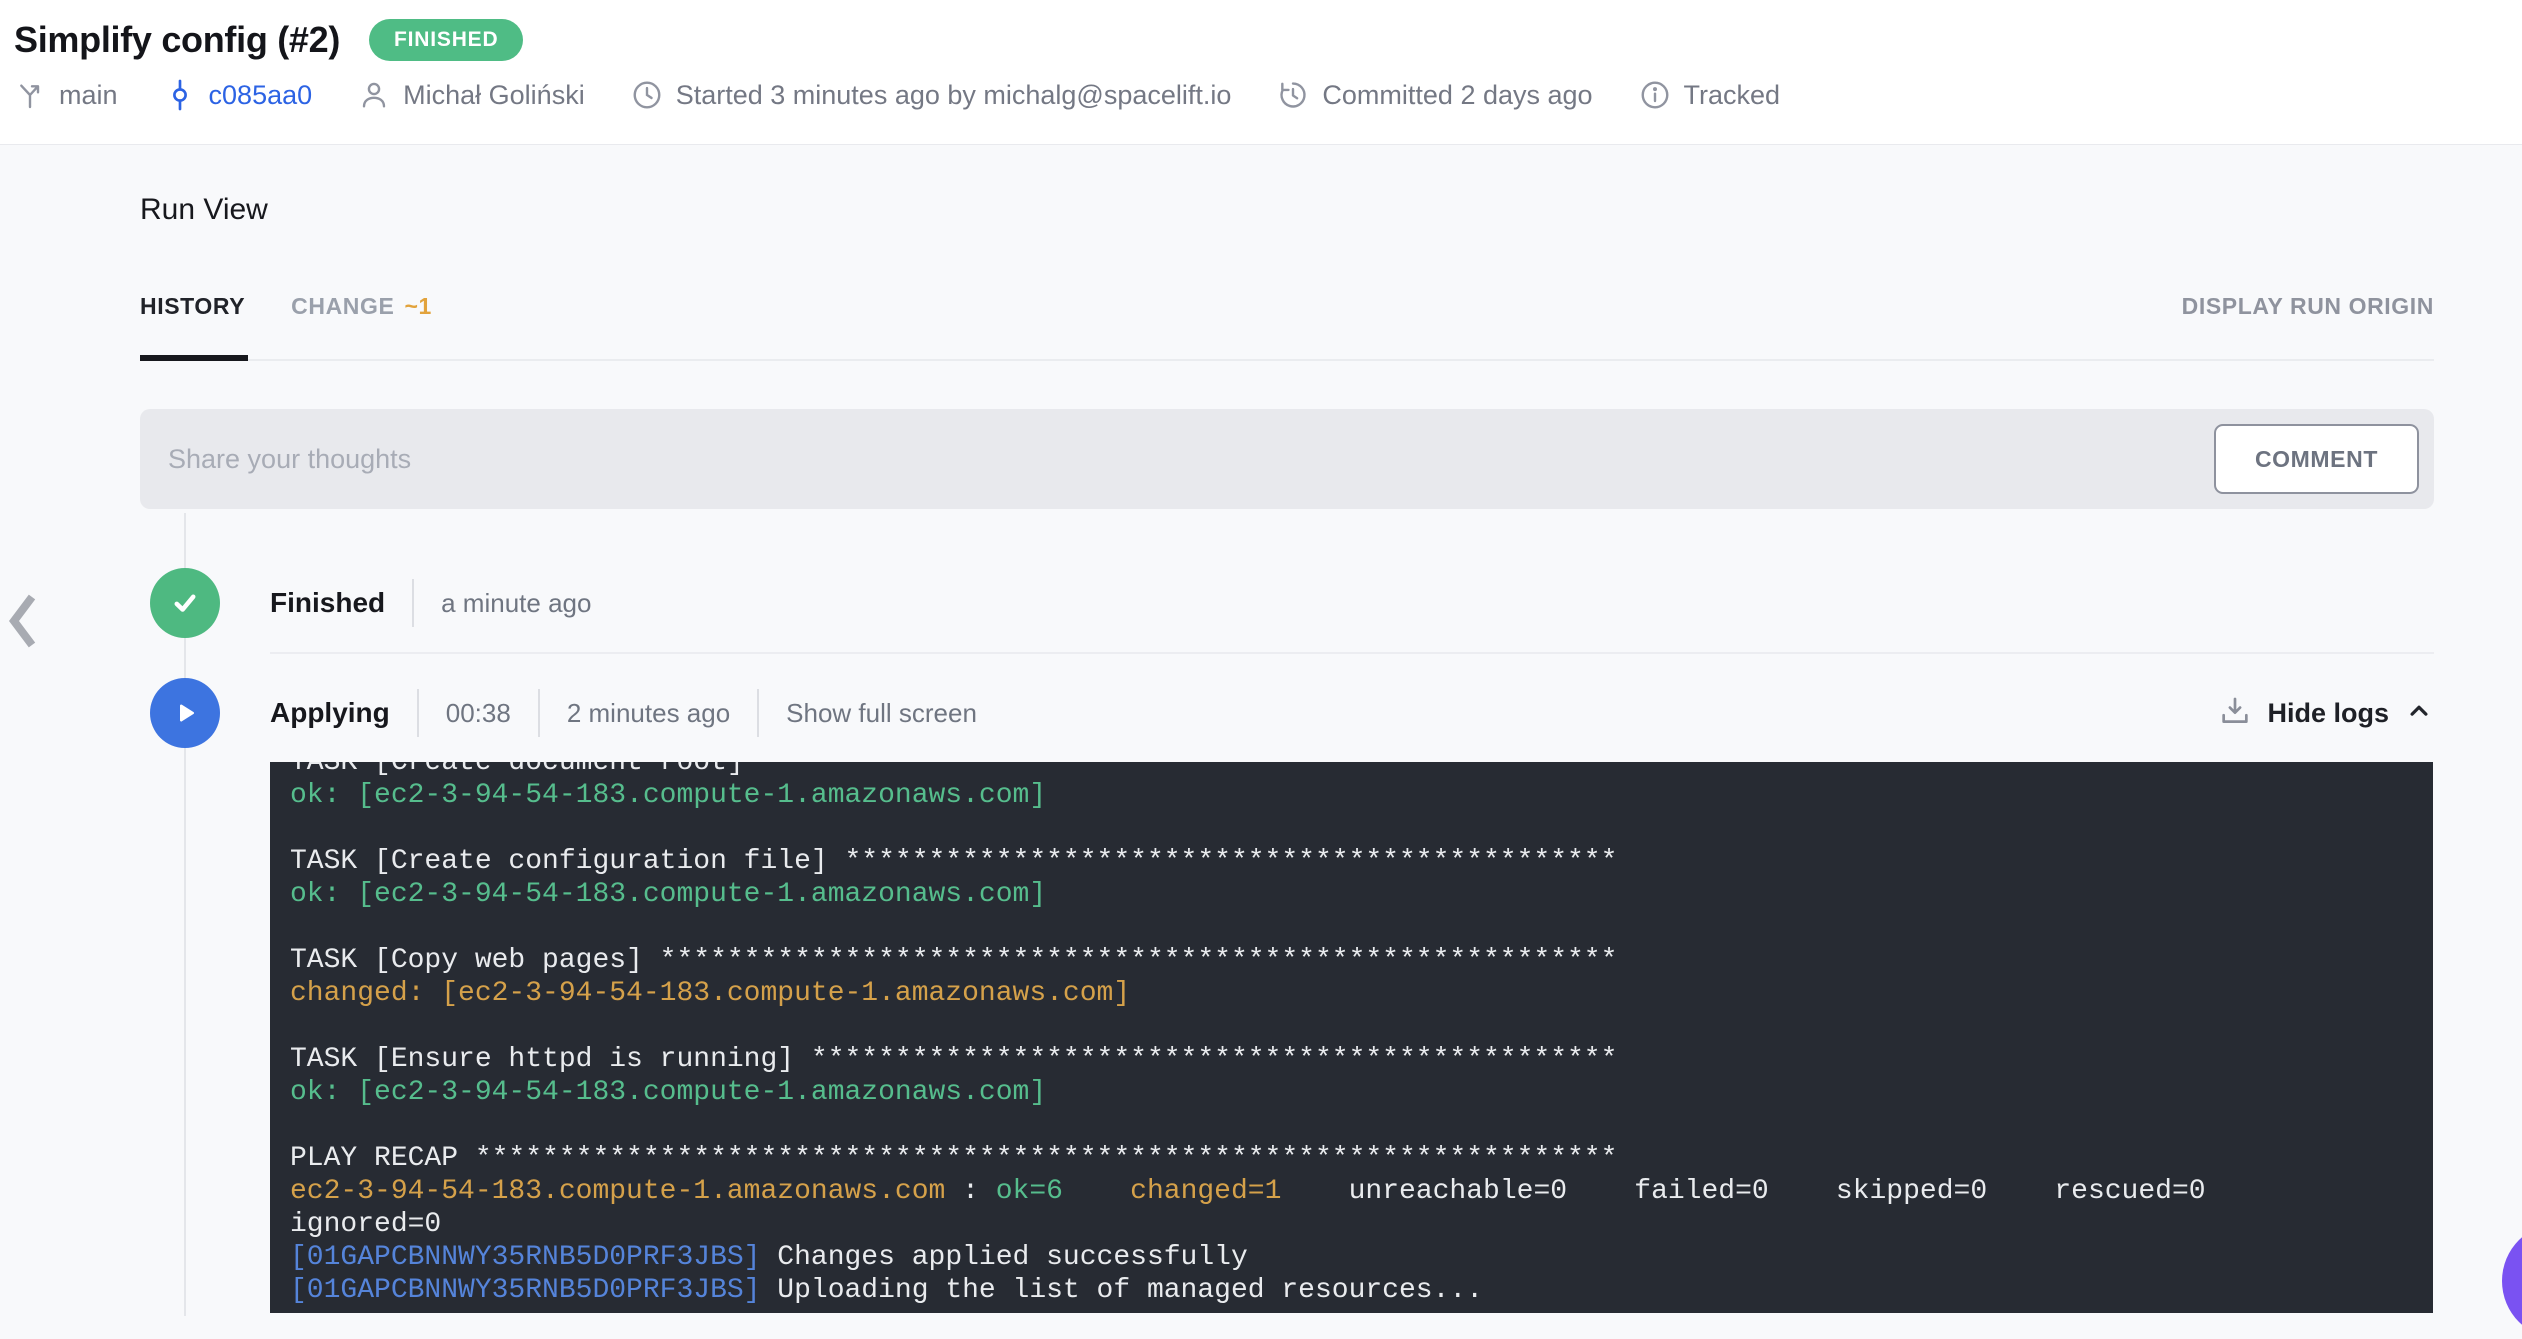 This screenshot has width=2522, height=1339. Describe the element at coordinates (418, 306) in the screenshot. I see `change-count-badge: ~1` at that location.